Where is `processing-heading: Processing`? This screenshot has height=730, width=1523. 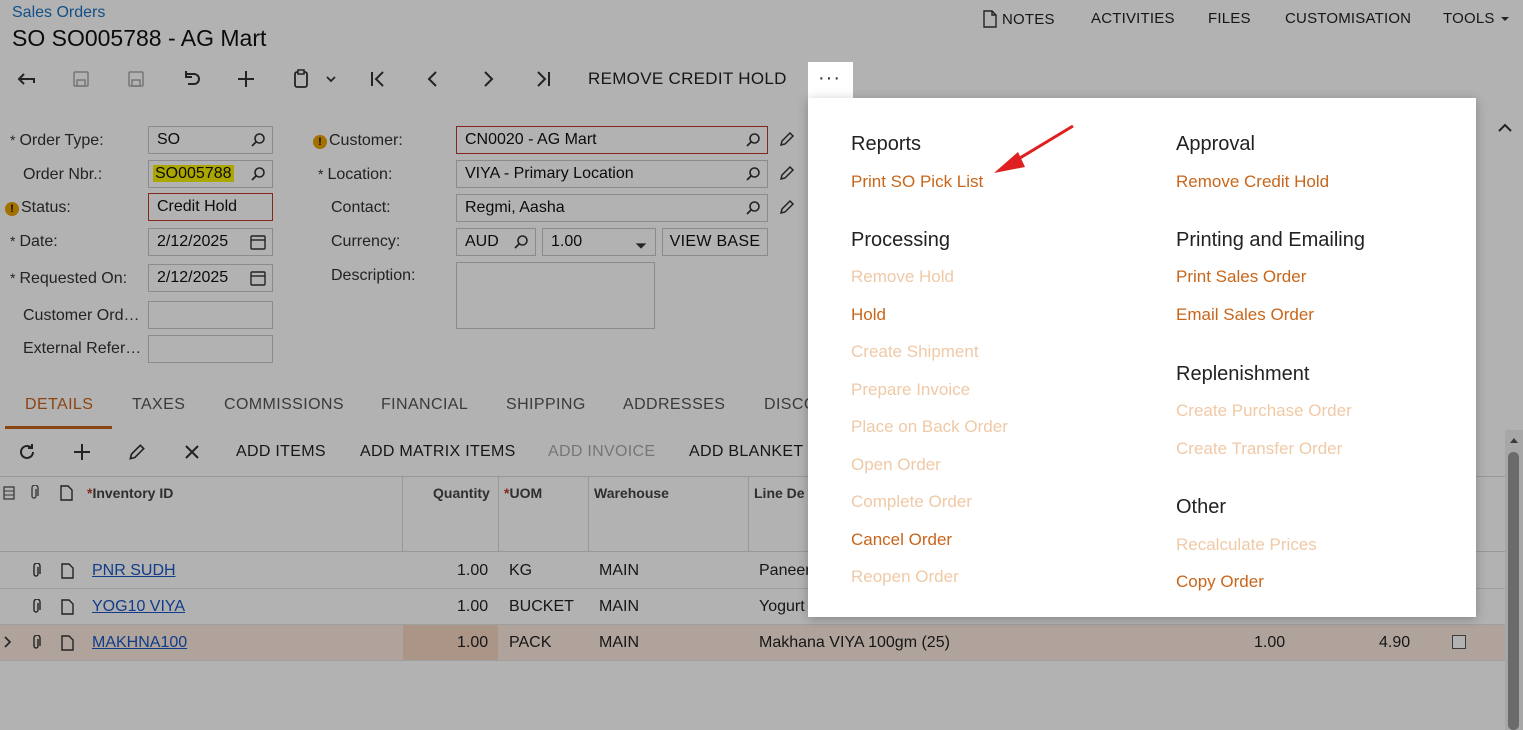
processing-heading: Processing is located at coordinates (900, 240).